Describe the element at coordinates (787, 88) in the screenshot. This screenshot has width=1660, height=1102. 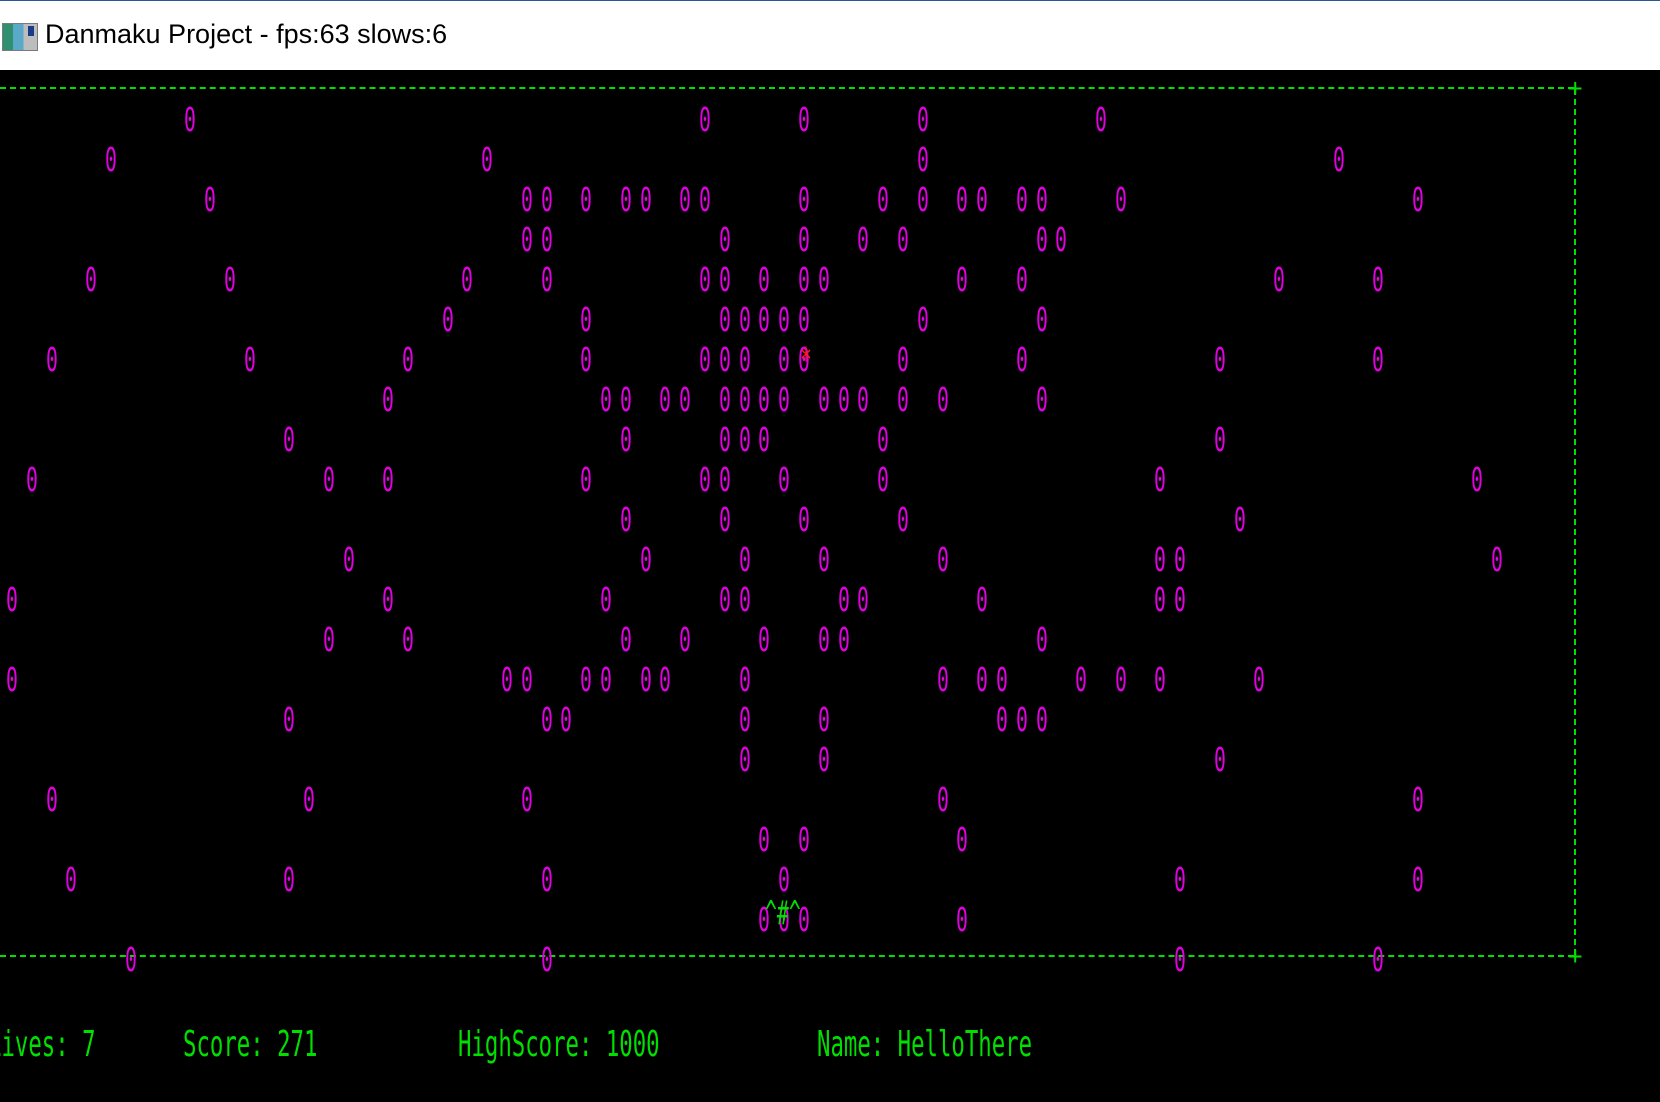
I see `top-border` at that location.